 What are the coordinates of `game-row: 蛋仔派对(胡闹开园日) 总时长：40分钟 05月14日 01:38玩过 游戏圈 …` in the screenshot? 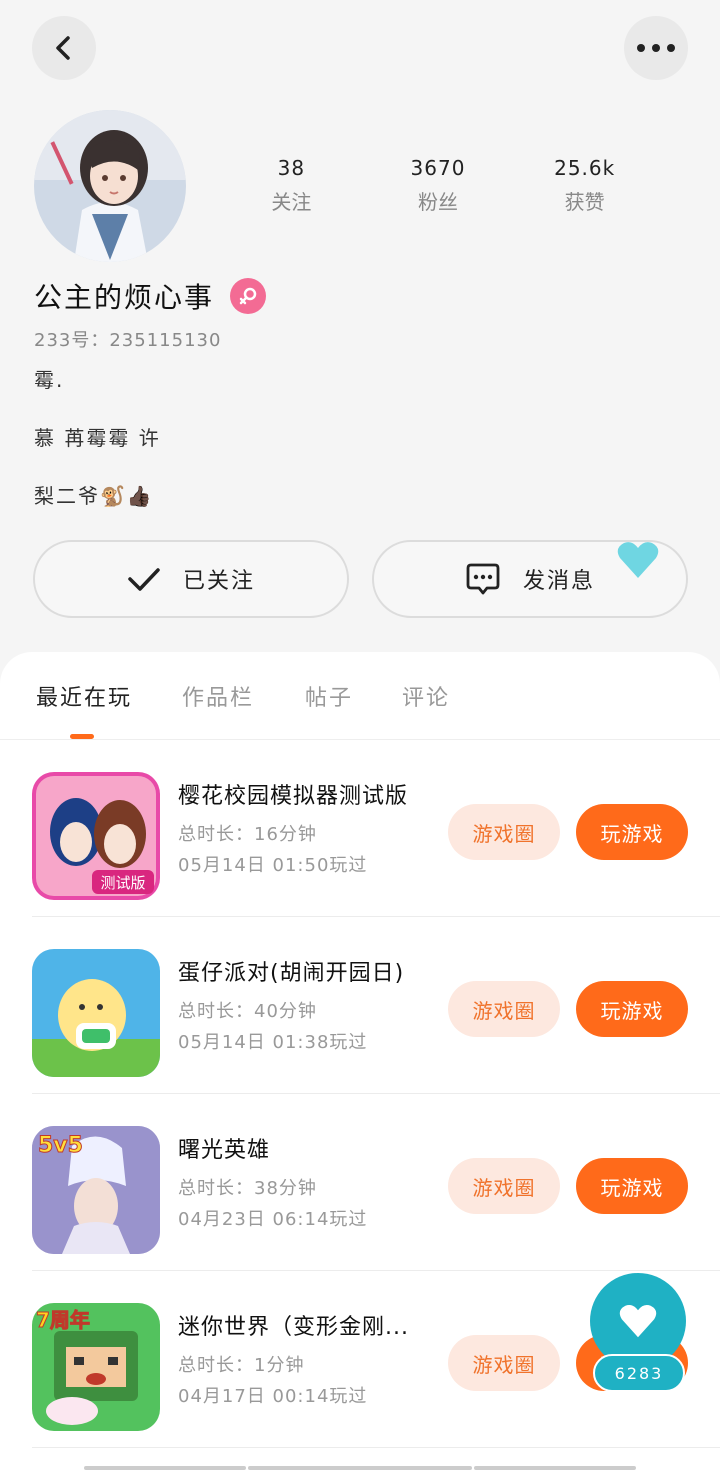 It's located at (376, 1005).